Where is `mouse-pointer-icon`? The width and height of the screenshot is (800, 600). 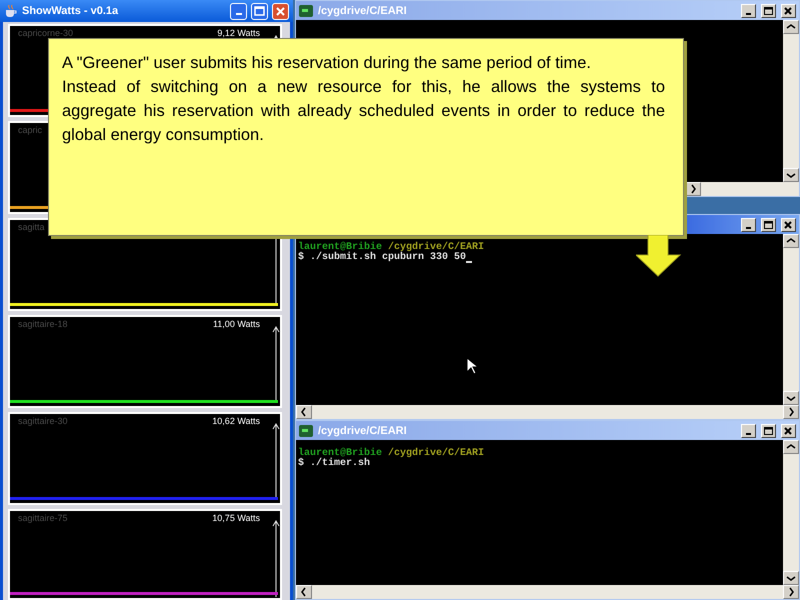 mouse-pointer-icon is located at coordinates (472, 366).